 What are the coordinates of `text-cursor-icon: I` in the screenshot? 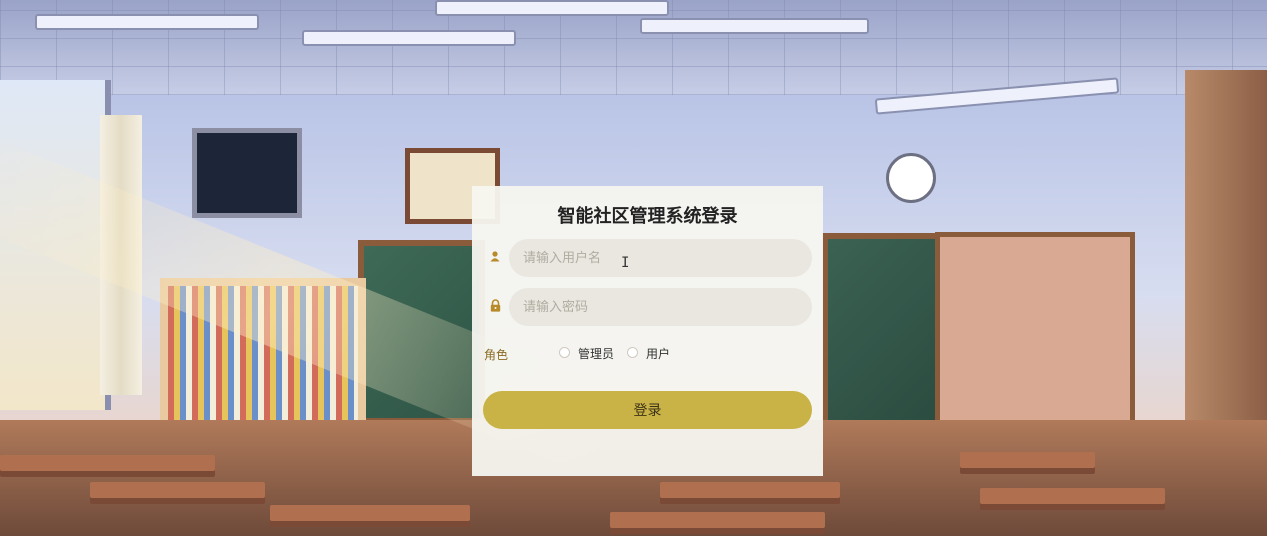 It's located at (625, 263).